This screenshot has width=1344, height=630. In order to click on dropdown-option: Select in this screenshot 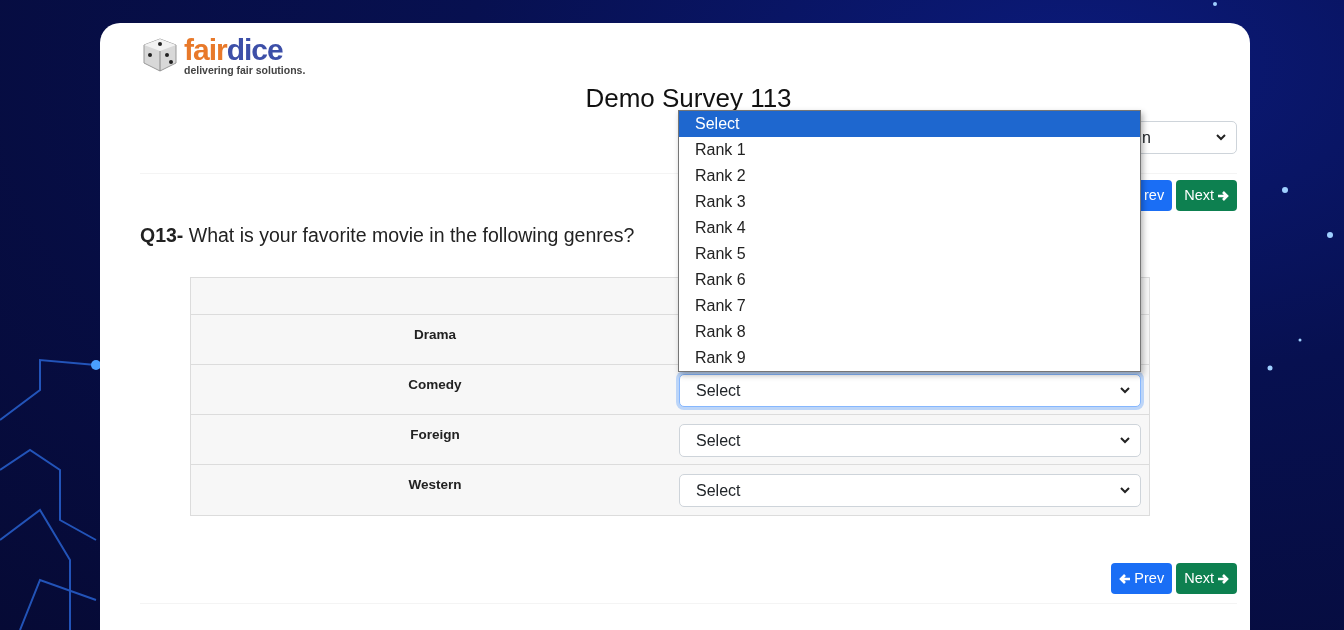, I will do `click(909, 124)`.